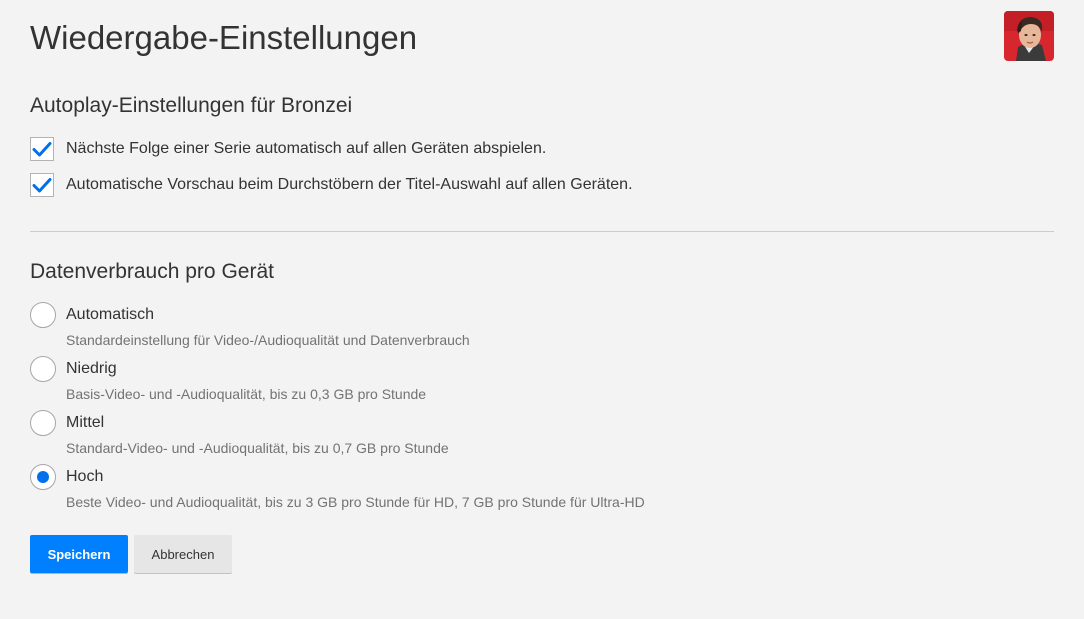 The height and width of the screenshot is (619, 1084). What do you see at coordinates (191, 105) in the screenshot?
I see `autoplay-heading: Autoplay-Einstellungen für Bronzei` at bounding box center [191, 105].